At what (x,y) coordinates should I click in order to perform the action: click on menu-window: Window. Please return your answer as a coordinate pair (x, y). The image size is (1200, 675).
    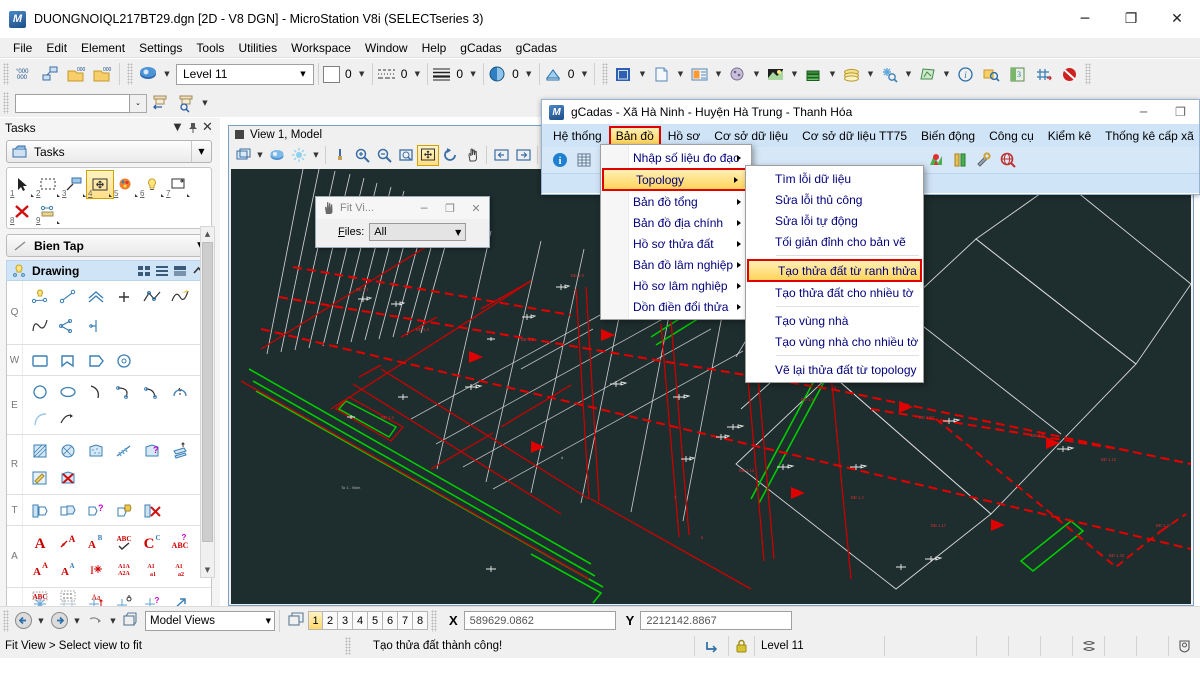
    Looking at the image, I should click on (386, 48).